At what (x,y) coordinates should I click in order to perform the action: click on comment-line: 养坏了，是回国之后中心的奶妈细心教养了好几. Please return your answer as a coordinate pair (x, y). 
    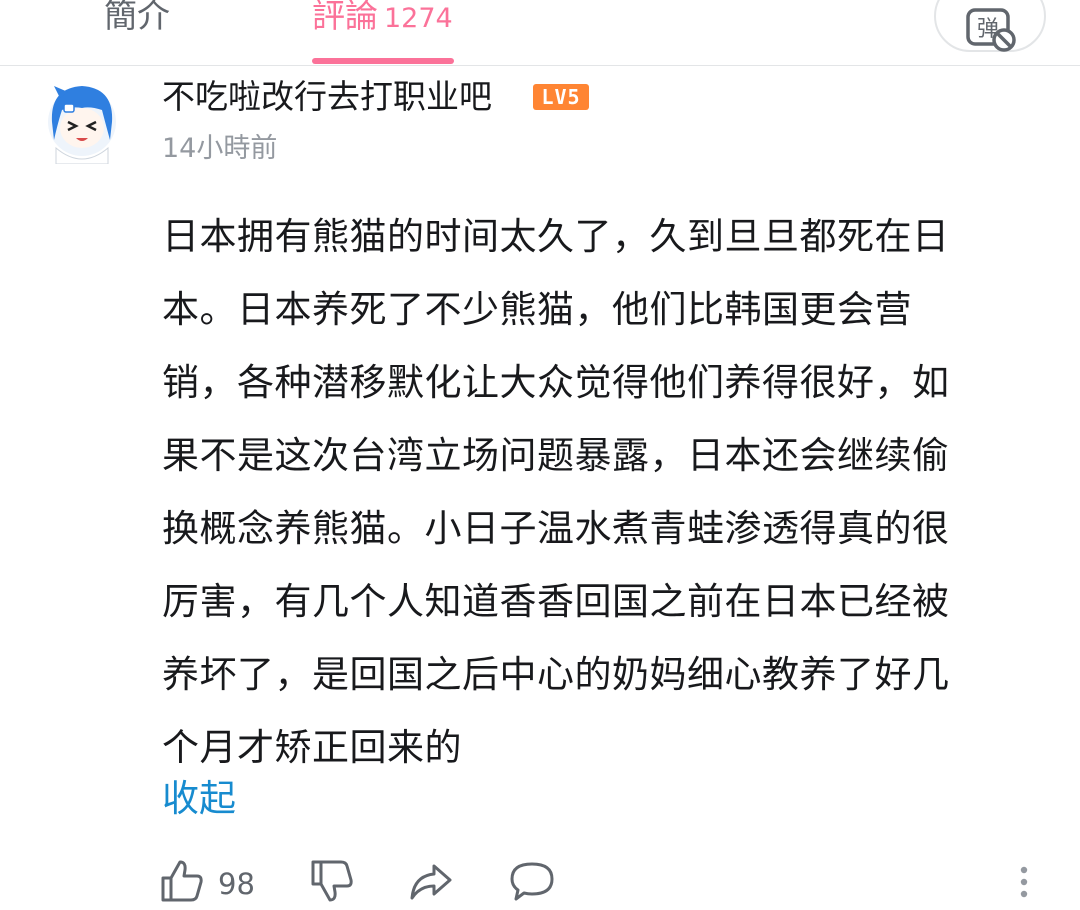
    Looking at the image, I should click on (556, 674).